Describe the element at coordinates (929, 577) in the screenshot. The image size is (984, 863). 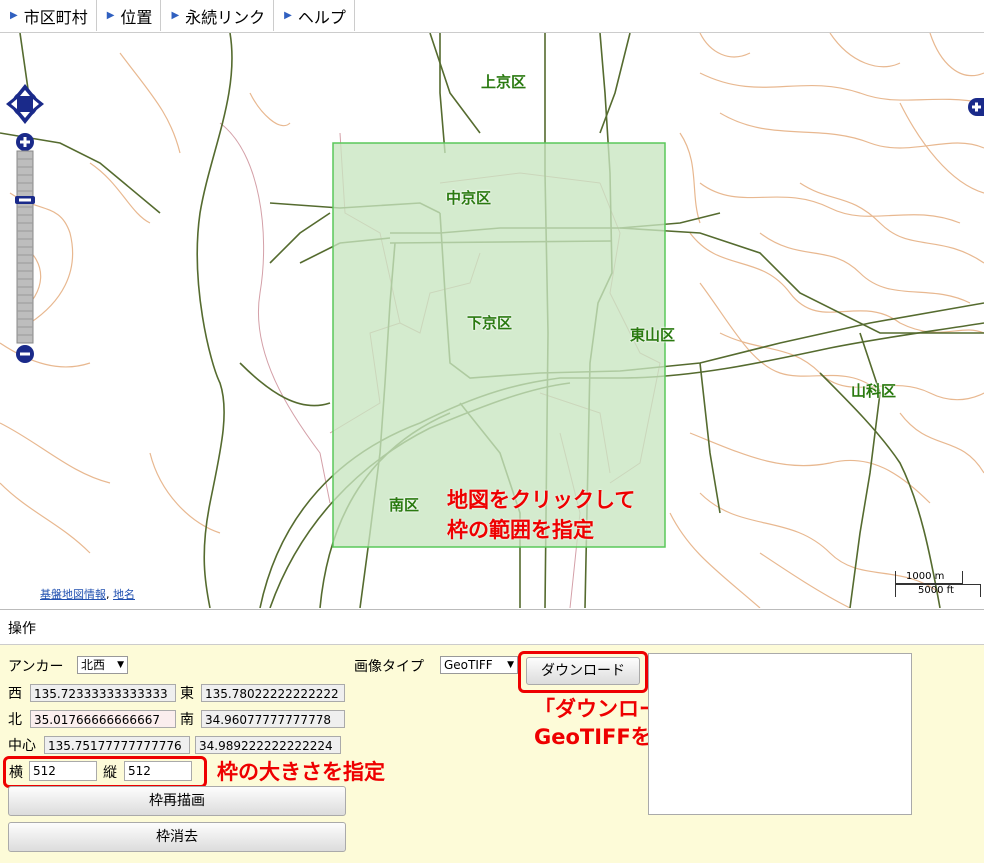
I see `scale-metric: 1000 m` at that location.